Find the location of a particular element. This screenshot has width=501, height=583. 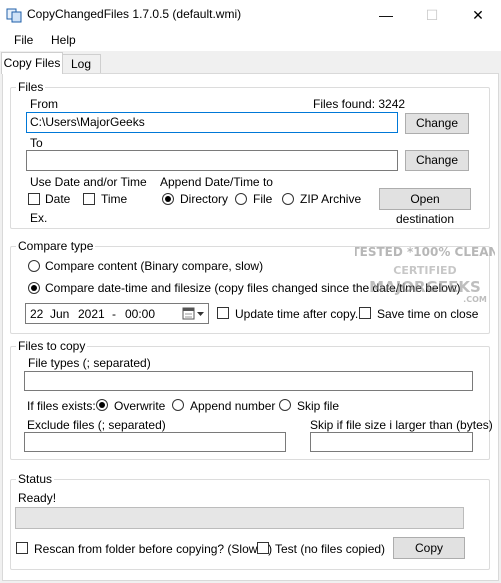

skip-file-label: Skip file is located at coordinates (318, 406).